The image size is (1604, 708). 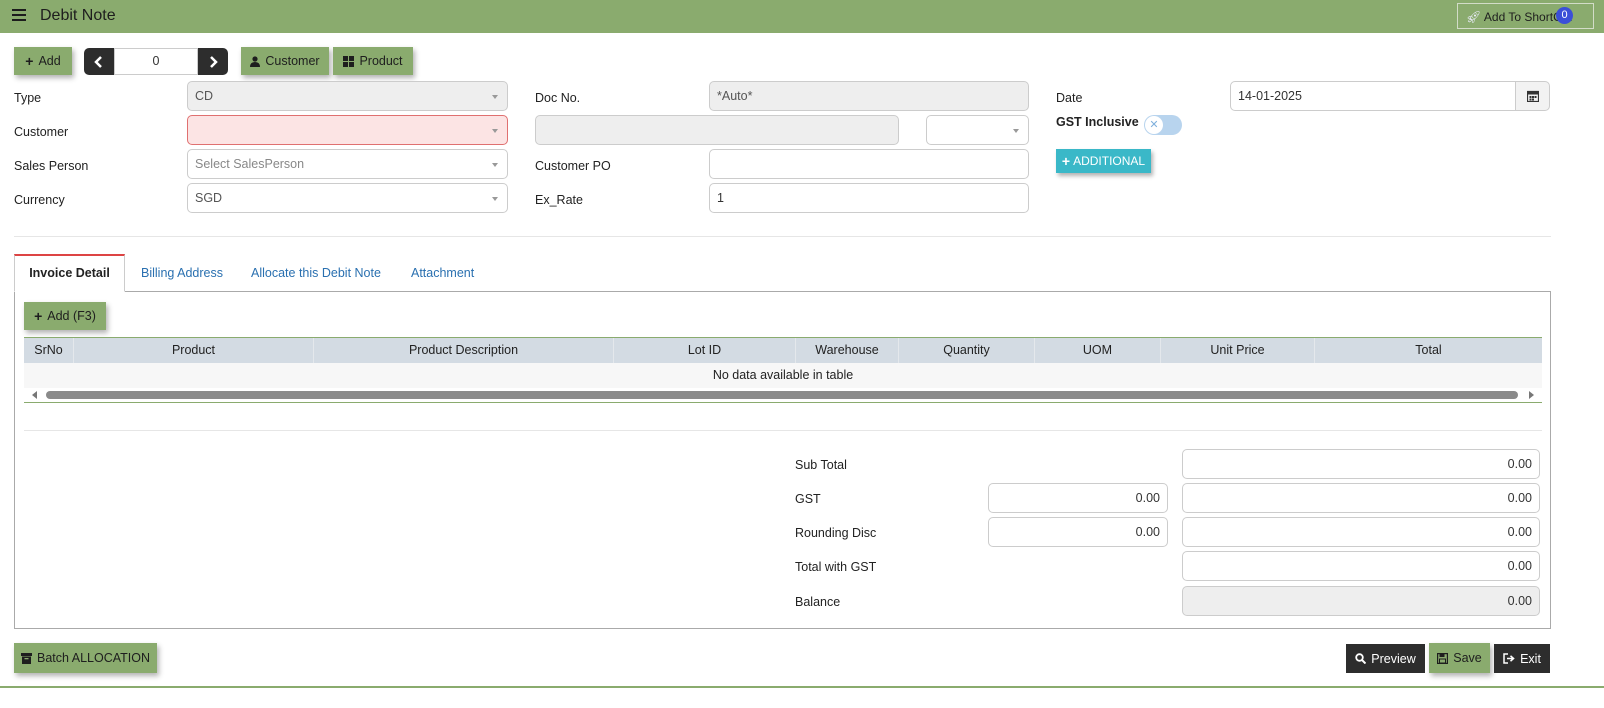 What do you see at coordinates (821, 465) in the screenshot?
I see `sub-total-label: Sub Total` at bounding box center [821, 465].